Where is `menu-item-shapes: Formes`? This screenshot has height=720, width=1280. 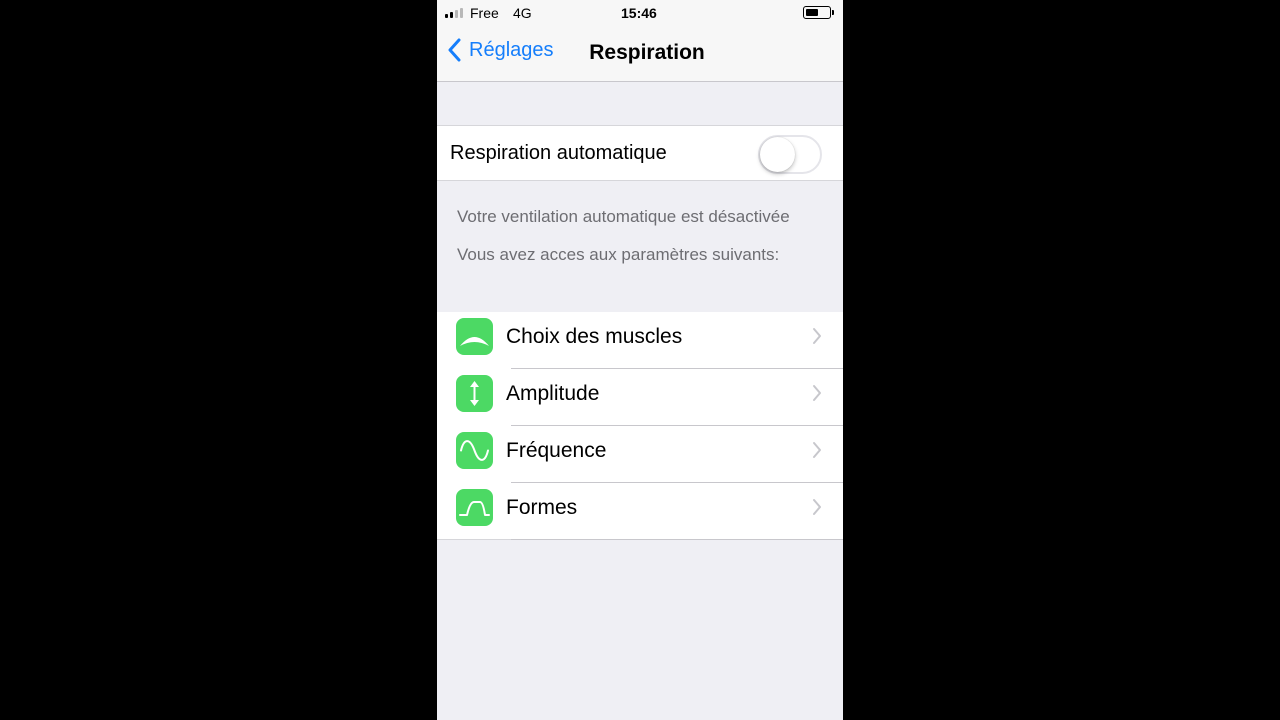
menu-item-shapes: Formes is located at coordinates (640, 511).